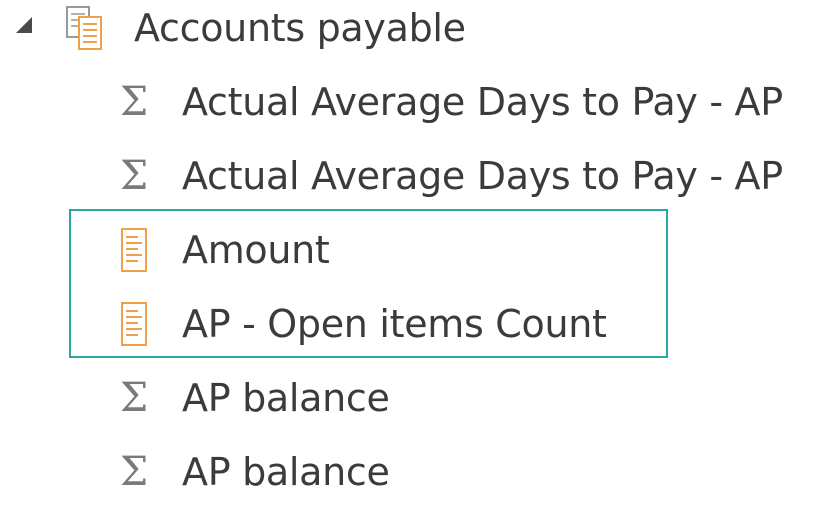 Image resolution: width=819 pixels, height=517 pixels. What do you see at coordinates (256, 250) in the screenshot?
I see `field-label: Amount` at bounding box center [256, 250].